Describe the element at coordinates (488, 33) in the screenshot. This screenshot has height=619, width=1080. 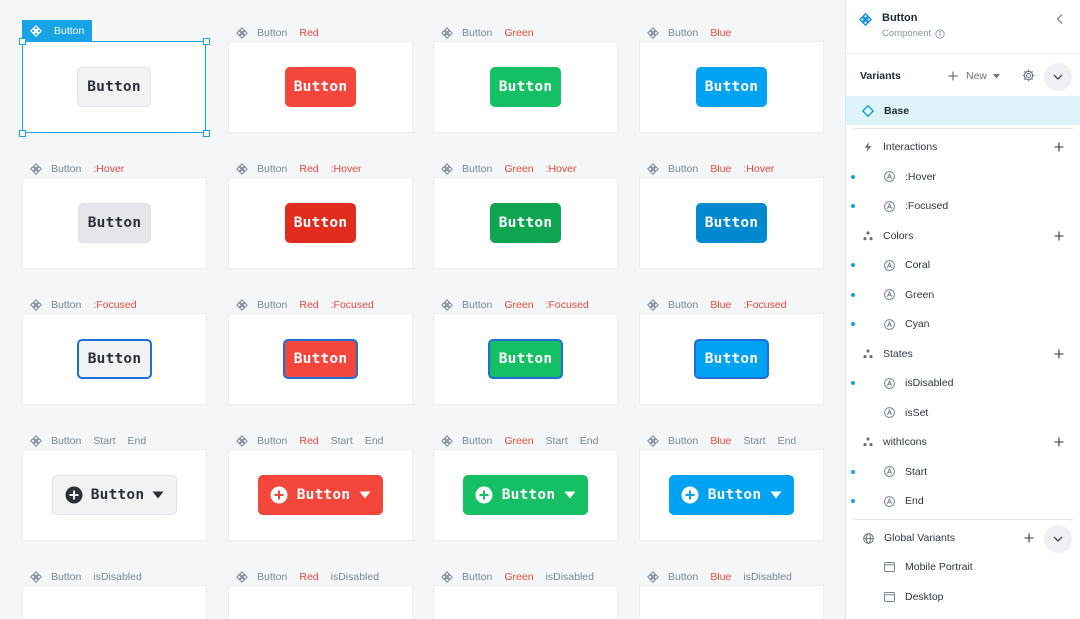
I see `variant-label: Button Green` at that location.